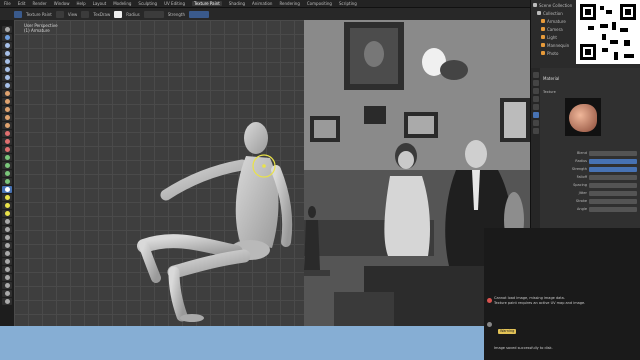 The image size is (640, 360). Describe the element at coordinates (535, 107) in the screenshot. I see `object-tab` at that location.